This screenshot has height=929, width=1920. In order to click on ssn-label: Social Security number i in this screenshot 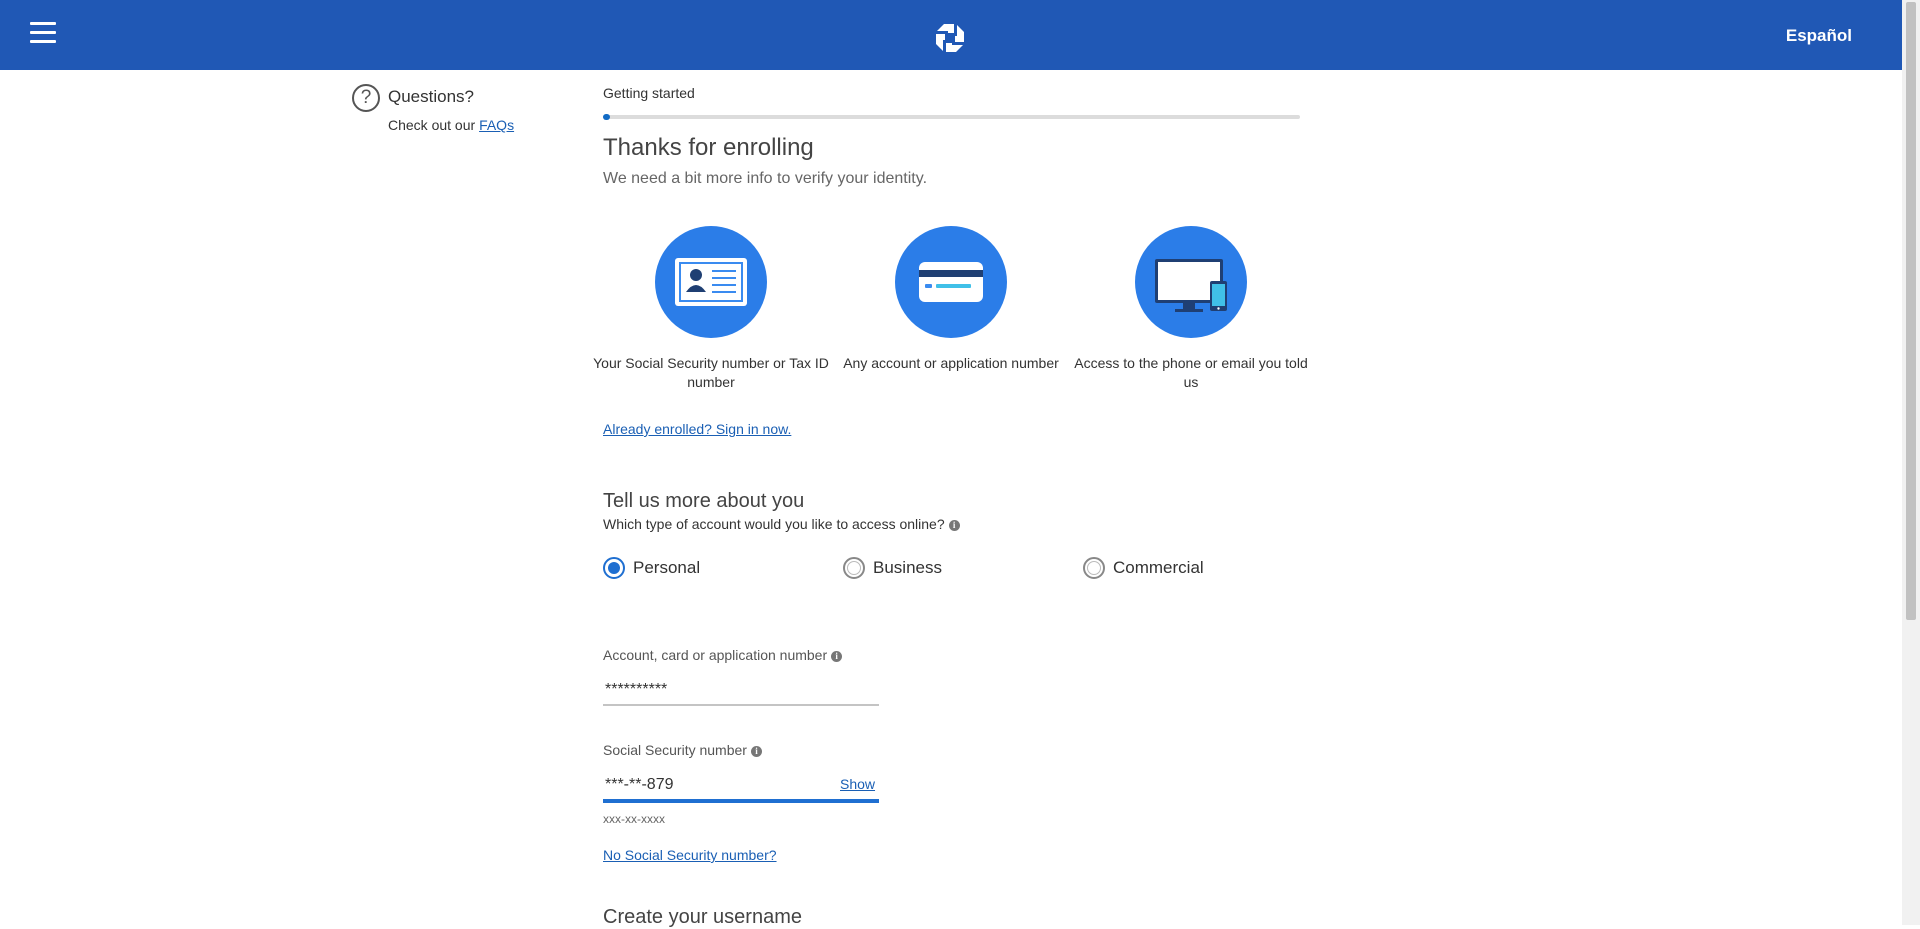, I will do `click(682, 750)`.